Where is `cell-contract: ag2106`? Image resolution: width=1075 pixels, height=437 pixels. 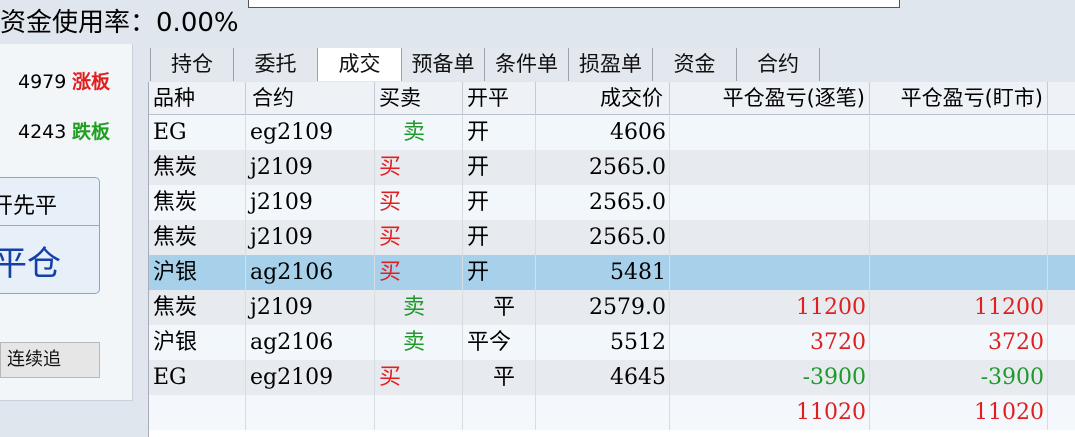
cell-contract: ag2106 is located at coordinates (310, 272).